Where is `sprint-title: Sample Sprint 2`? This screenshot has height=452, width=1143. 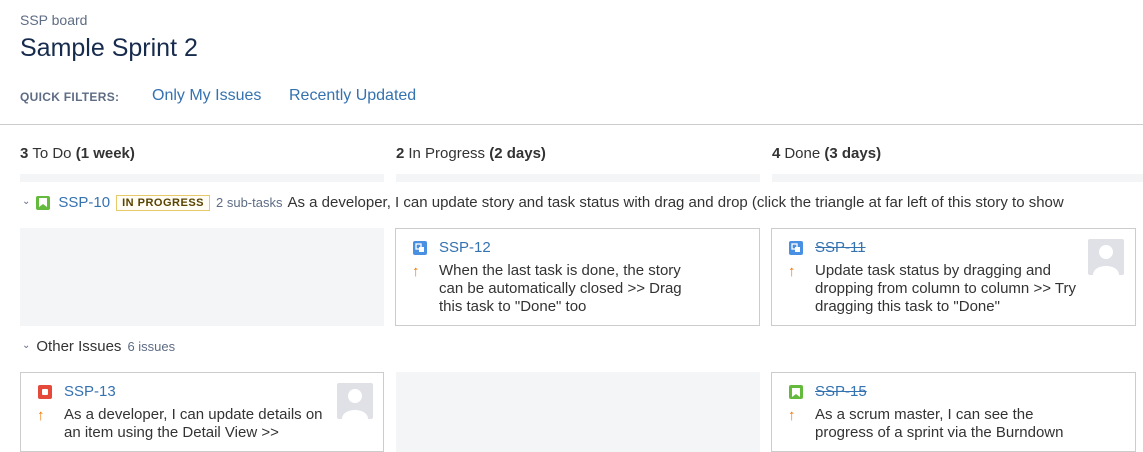
sprint-title: Sample Sprint 2 is located at coordinates (109, 48).